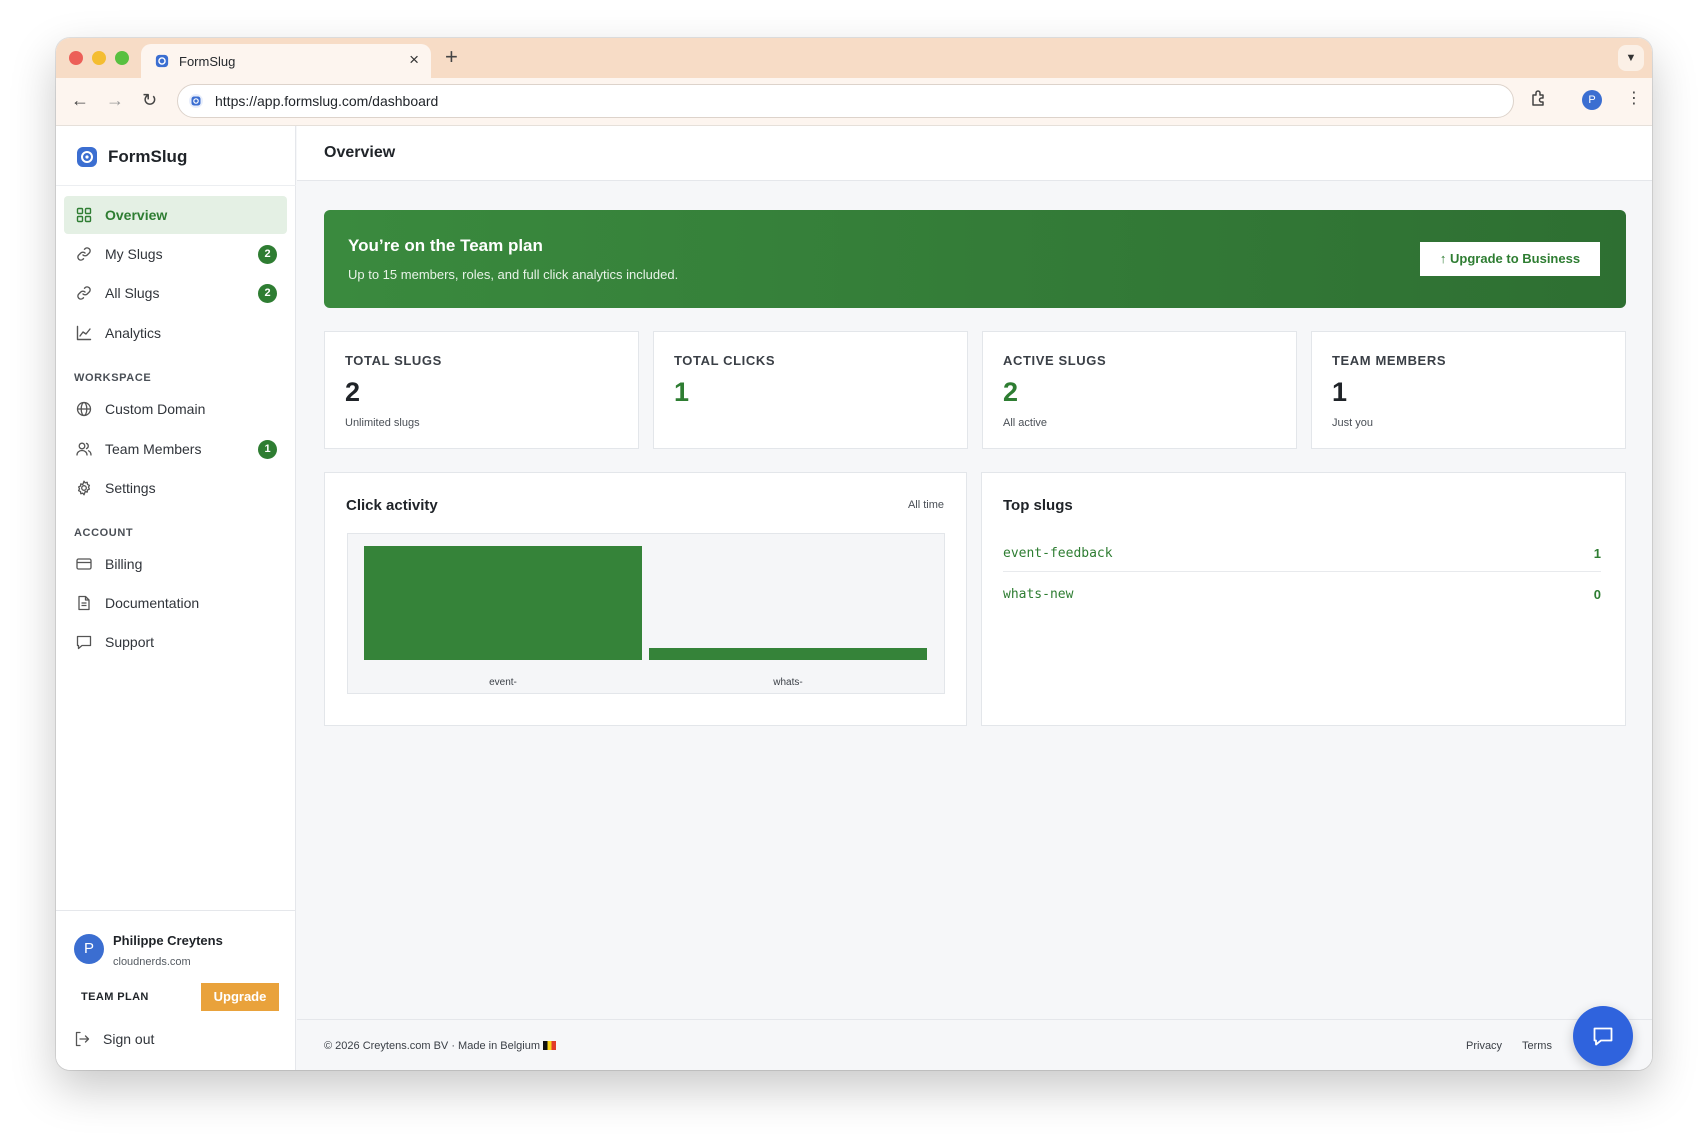 This screenshot has width=1707, height=1143. Describe the element at coordinates (132, 293) in the screenshot. I see `sidebar-item-label: All Slugs` at that location.